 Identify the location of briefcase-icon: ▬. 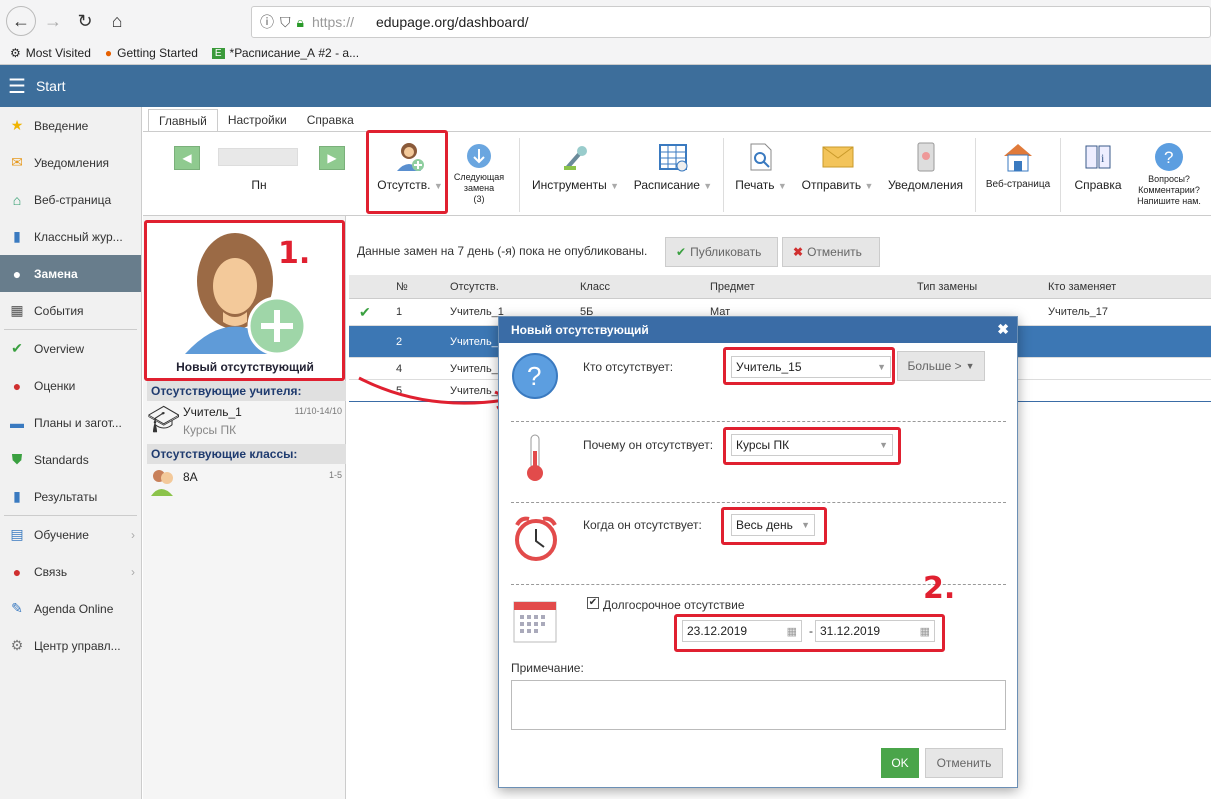
(17, 422).